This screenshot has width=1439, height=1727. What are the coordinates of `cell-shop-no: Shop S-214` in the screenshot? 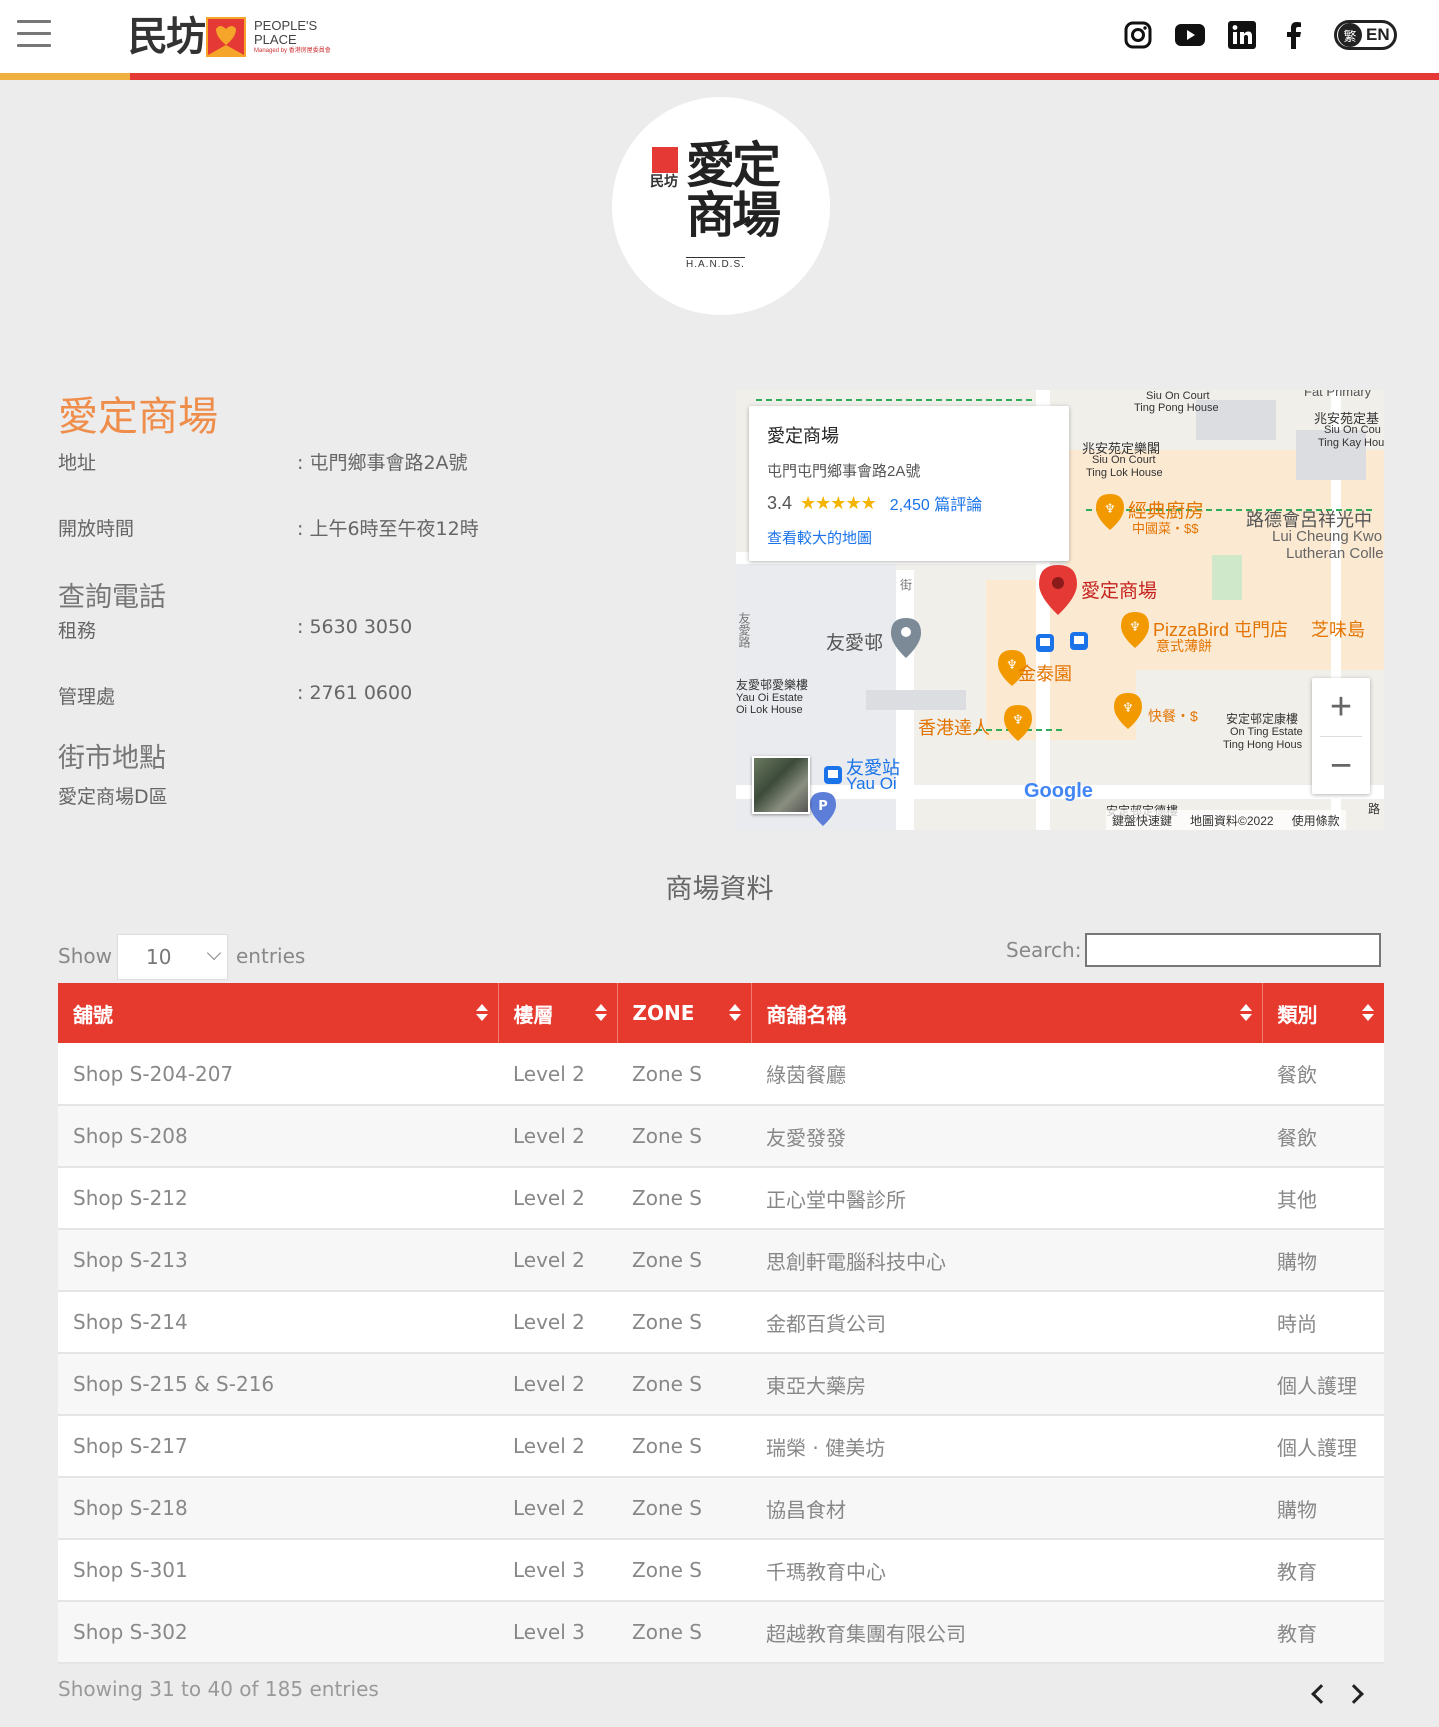 It's located at (130, 1322).